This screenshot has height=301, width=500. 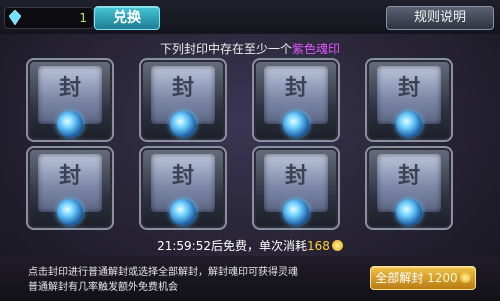 I want to click on tip-line-2: 普通解封有几率触发额外免费机会, so click(x=103, y=287).